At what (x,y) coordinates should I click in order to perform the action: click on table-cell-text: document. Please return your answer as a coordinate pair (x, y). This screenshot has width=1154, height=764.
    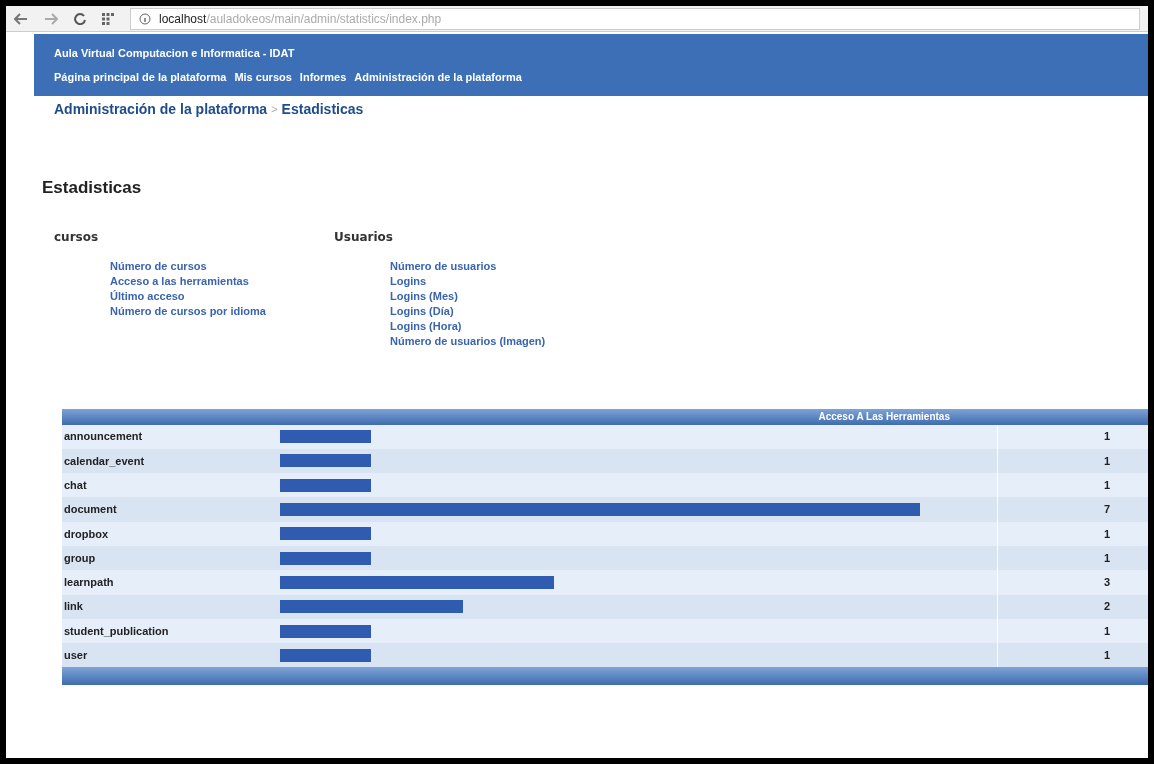
    Looking at the image, I should click on (90, 510).